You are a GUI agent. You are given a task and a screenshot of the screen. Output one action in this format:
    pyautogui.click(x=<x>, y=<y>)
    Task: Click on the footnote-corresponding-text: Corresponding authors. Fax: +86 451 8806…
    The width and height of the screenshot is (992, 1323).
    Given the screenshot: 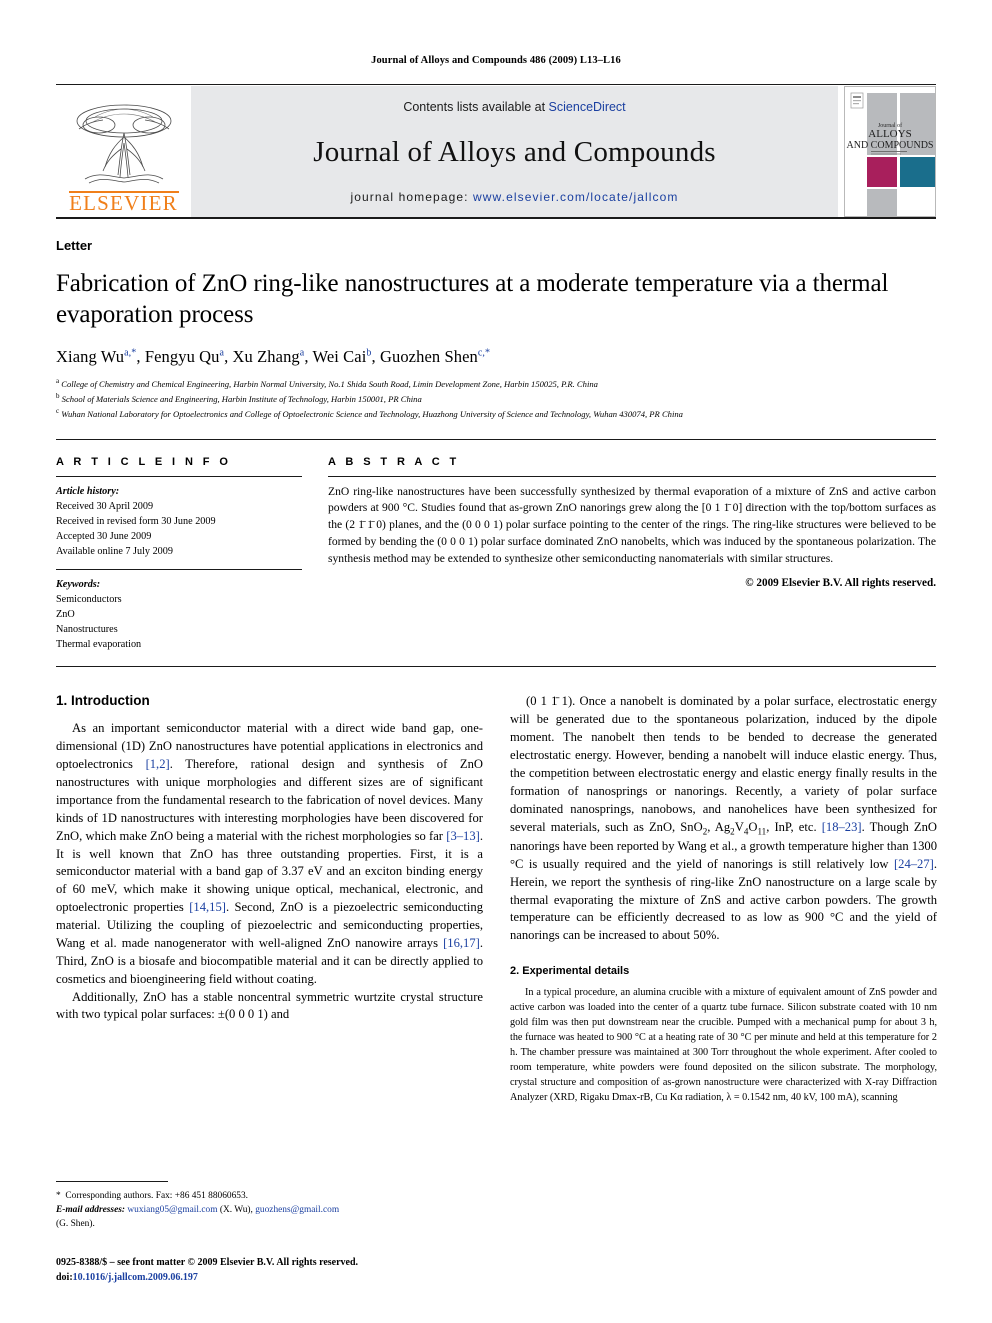 What is the action you would take?
    pyautogui.click(x=156, y=1195)
    